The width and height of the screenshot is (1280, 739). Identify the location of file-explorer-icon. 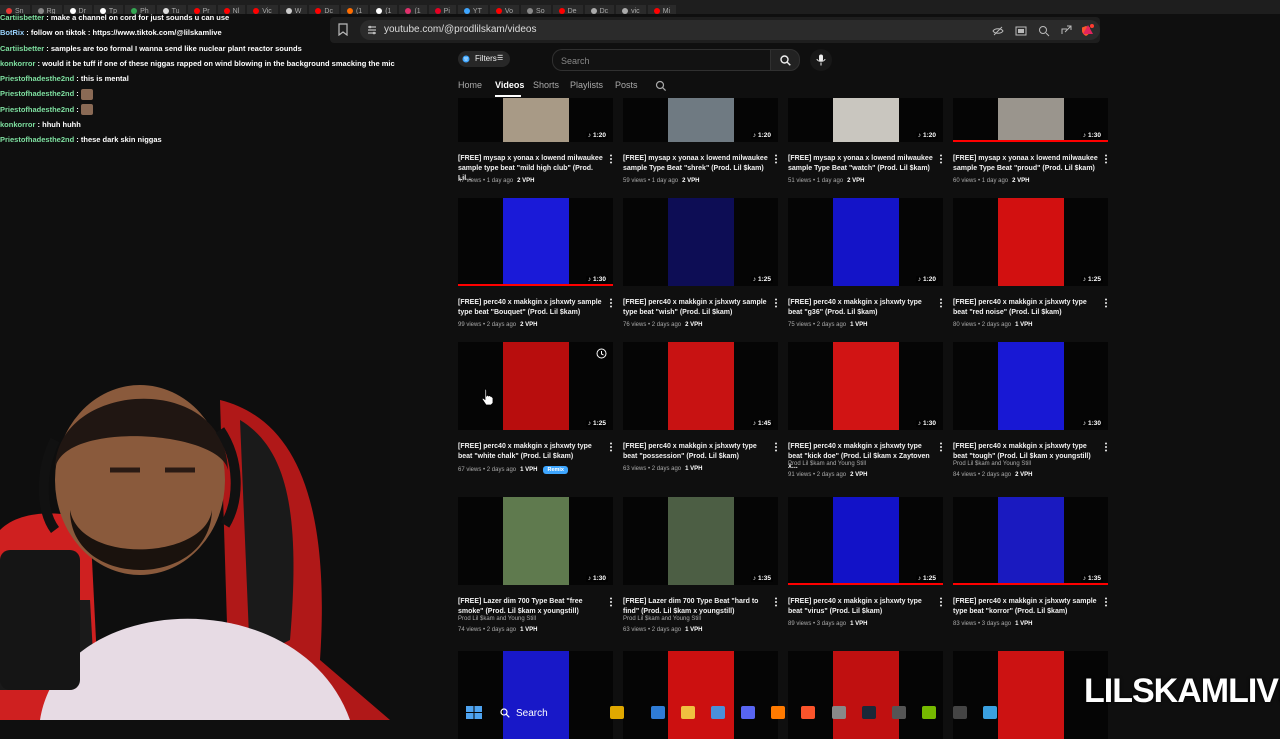
(617, 712).